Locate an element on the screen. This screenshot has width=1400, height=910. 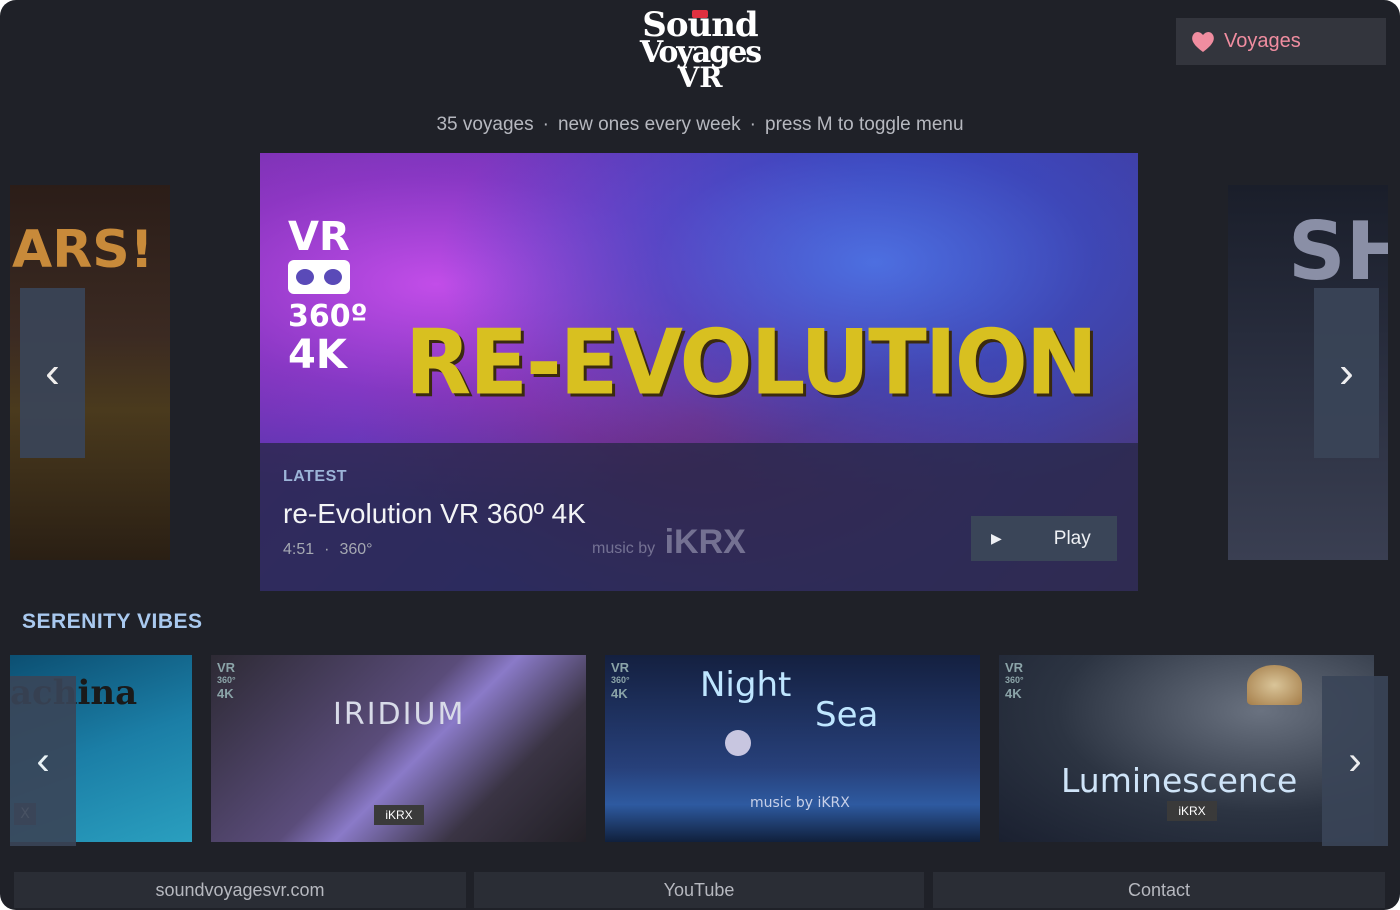
hero-tag: LATEST is located at coordinates (315, 476).